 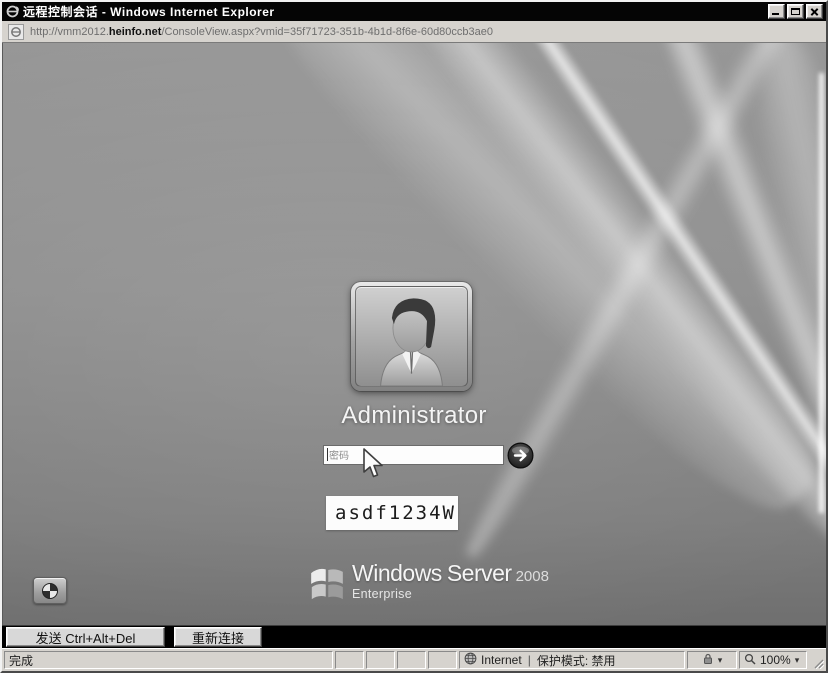 What do you see at coordinates (821, 293) in the screenshot?
I see `edge-light-streak` at bounding box center [821, 293].